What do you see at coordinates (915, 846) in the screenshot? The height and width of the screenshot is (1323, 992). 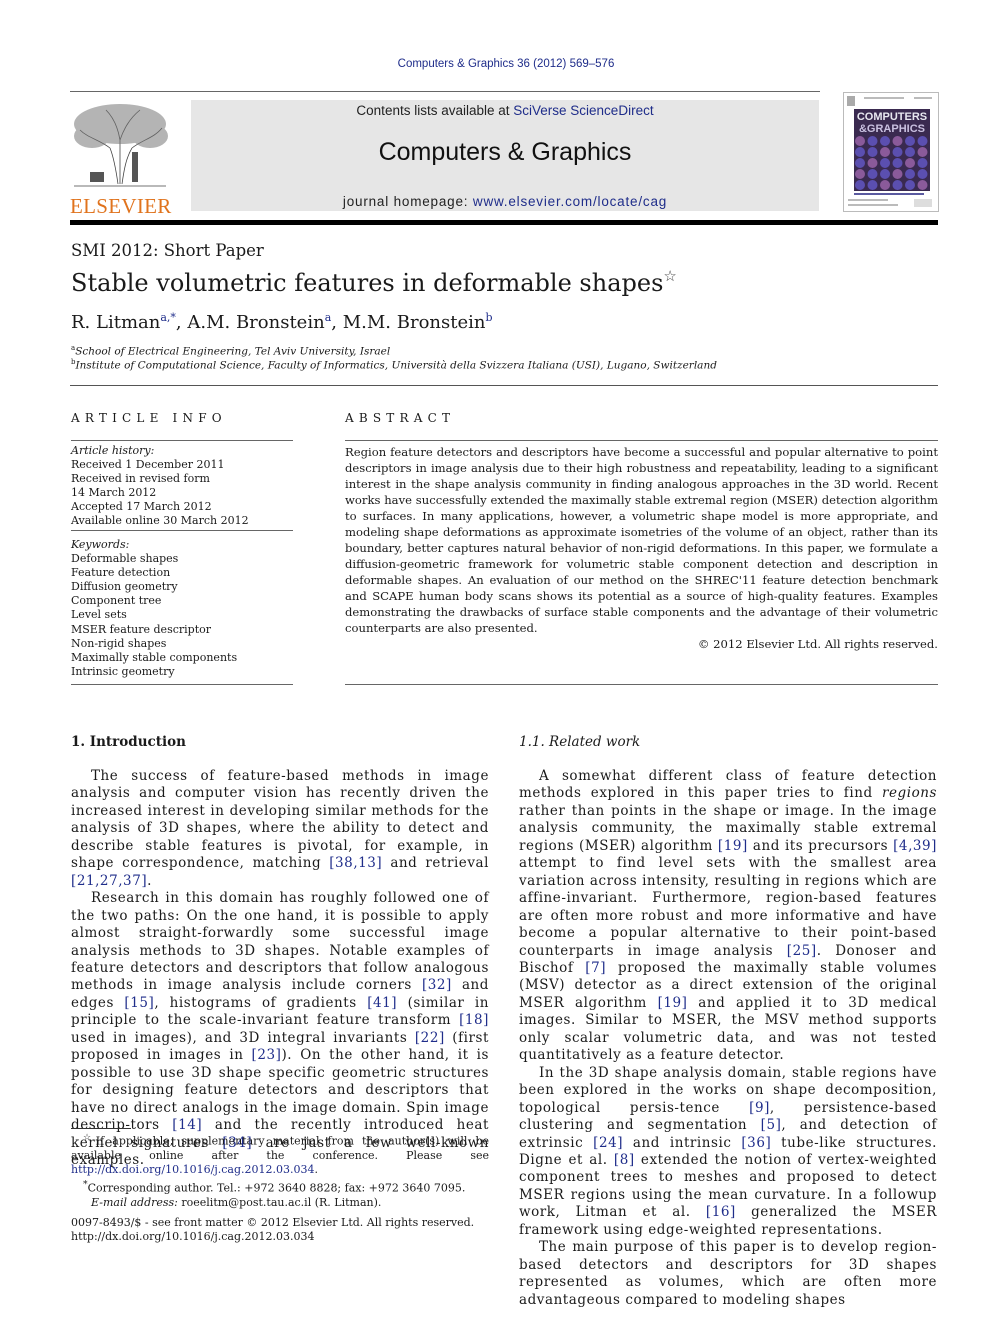 I see `citation-link: [4,39]` at bounding box center [915, 846].